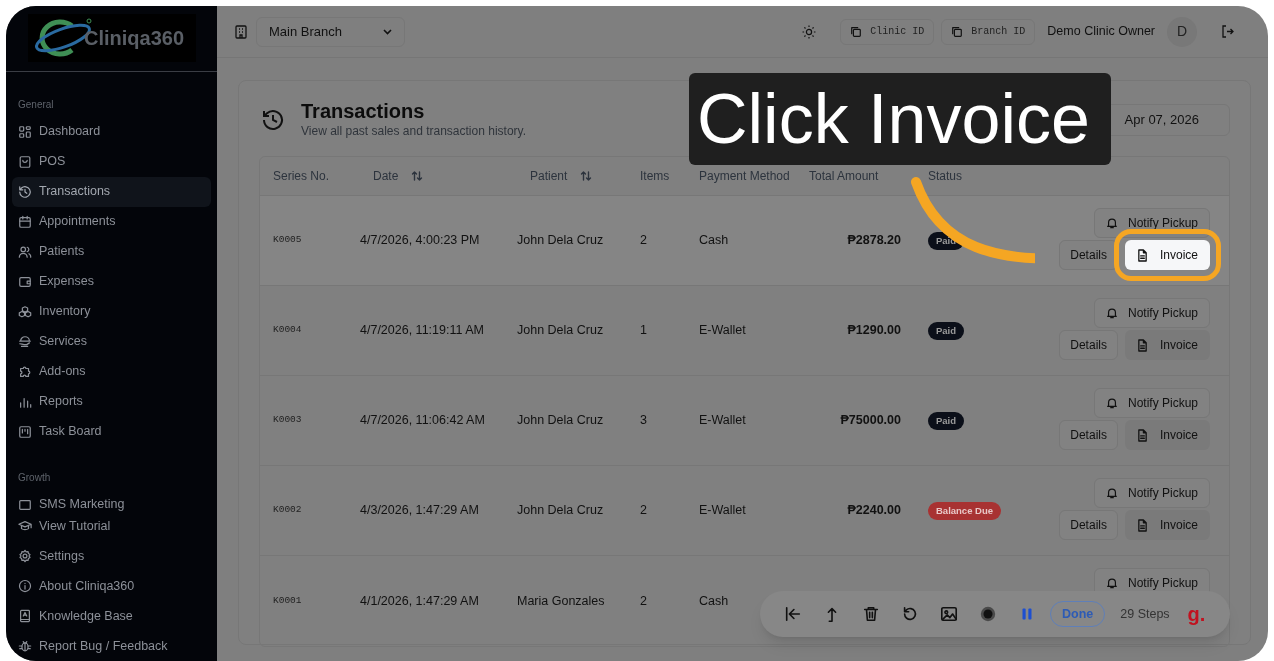  I want to click on user-name: Demo Clinic Owner, so click(1101, 32).